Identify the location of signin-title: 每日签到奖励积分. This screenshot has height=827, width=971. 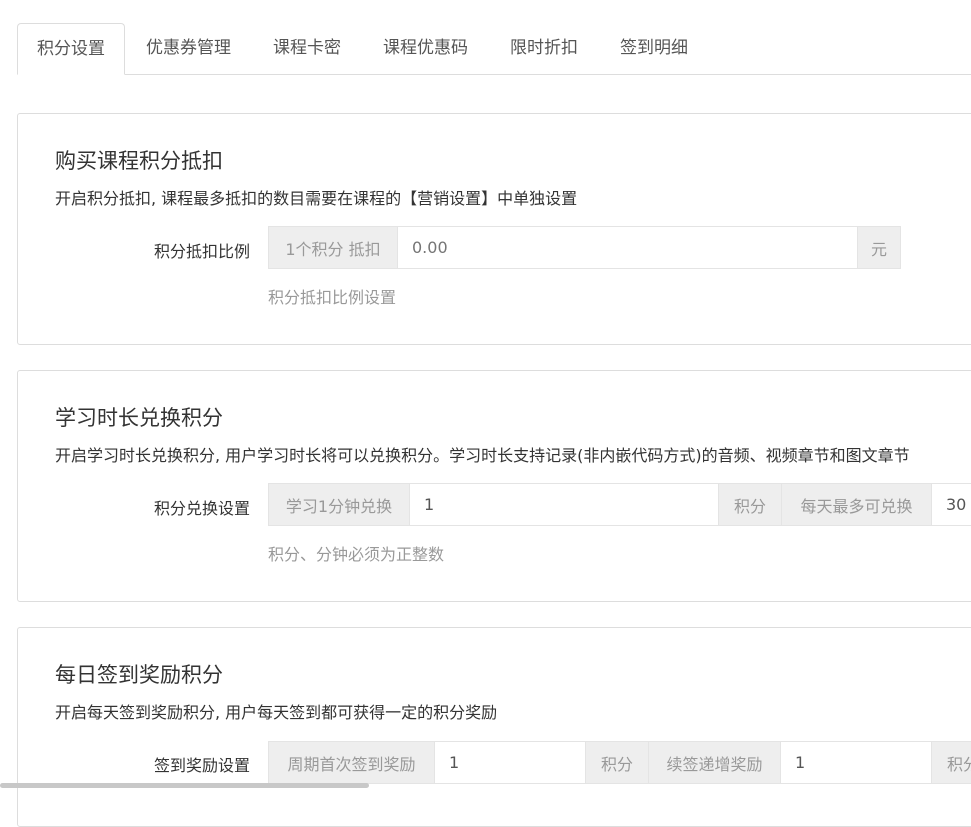
(139, 675).